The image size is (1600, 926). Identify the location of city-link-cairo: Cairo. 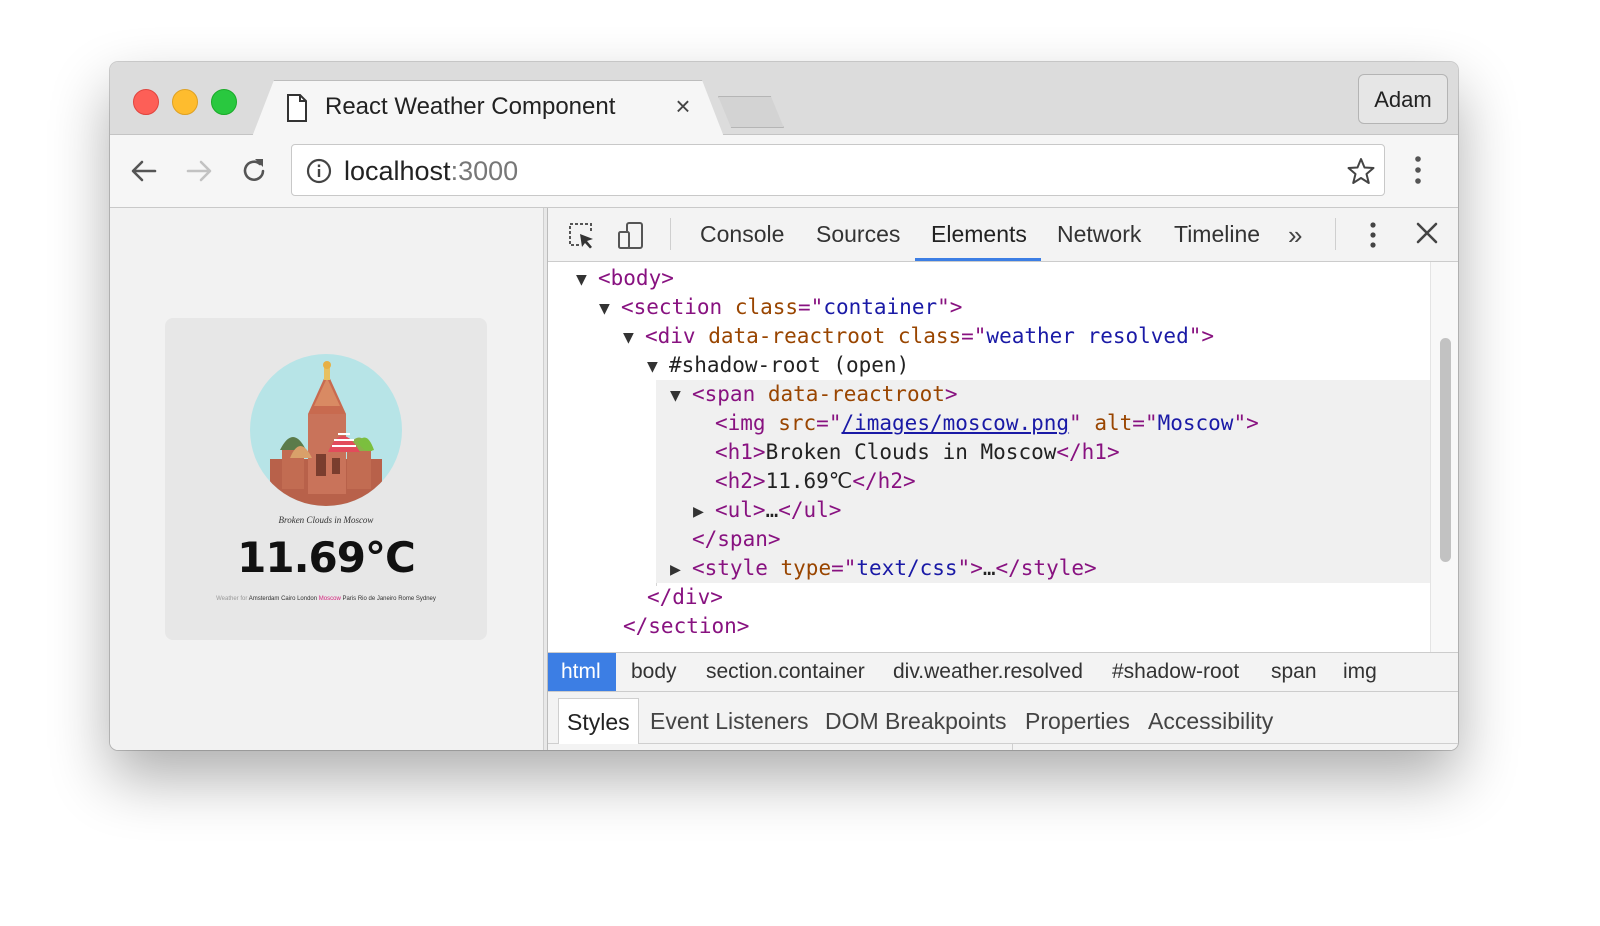
(288, 599).